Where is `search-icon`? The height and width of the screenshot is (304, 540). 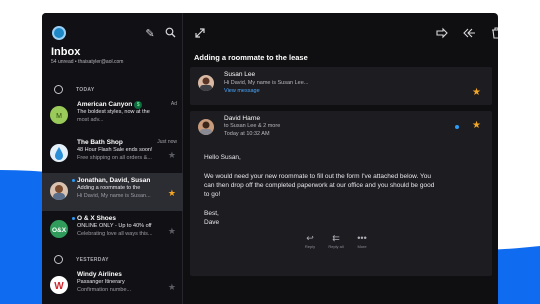 search-icon is located at coordinates (170, 33).